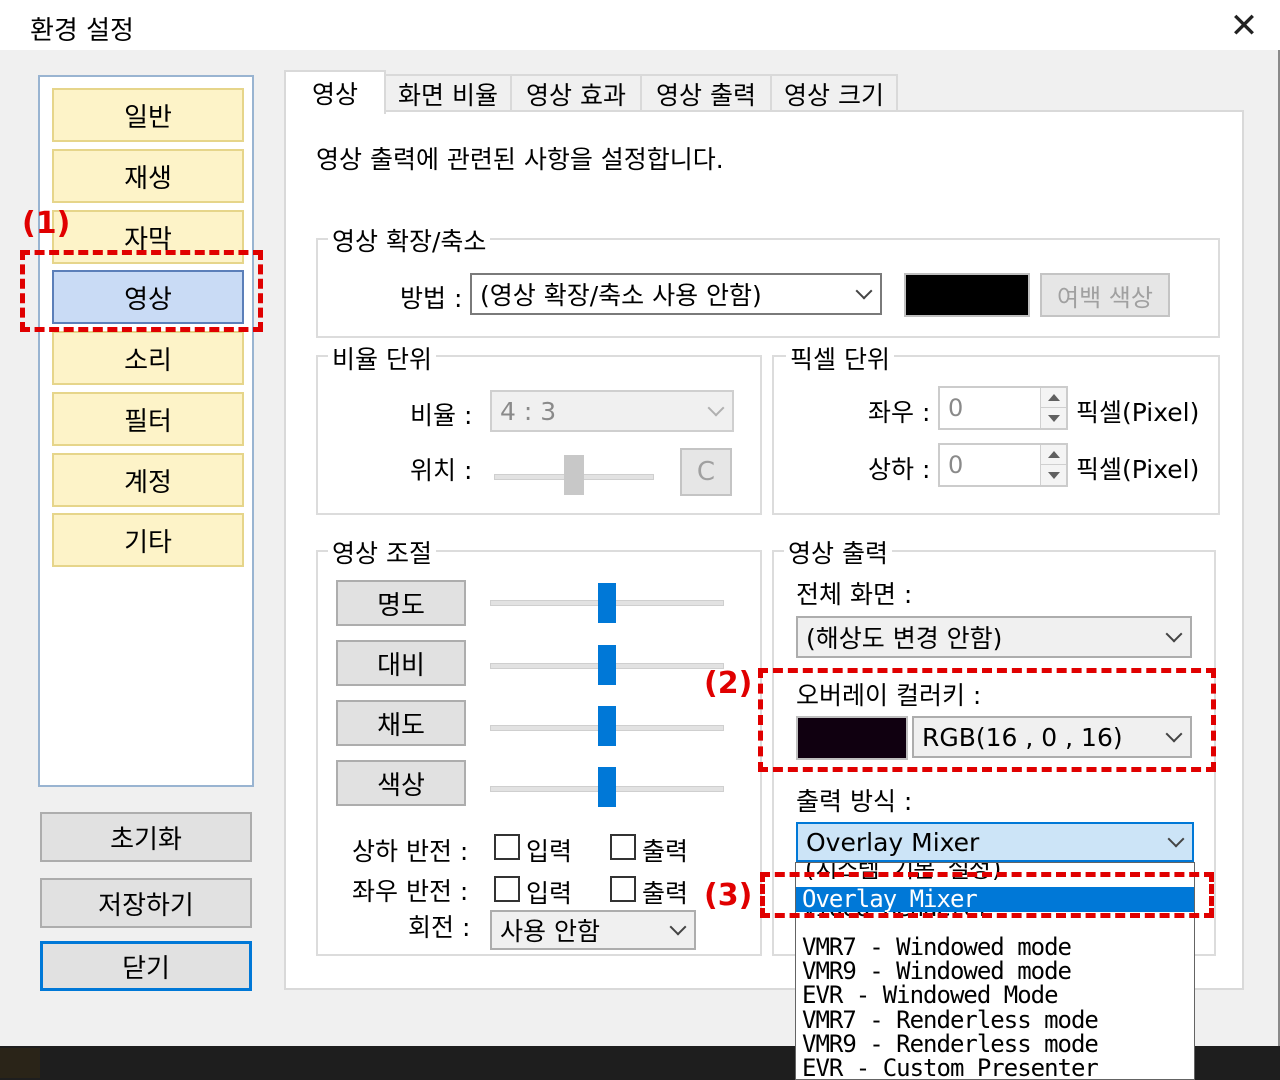 This screenshot has width=1280, height=1080. What do you see at coordinates (574, 475) in the screenshot?
I see `position-slider-thumb` at bounding box center [574, 475].